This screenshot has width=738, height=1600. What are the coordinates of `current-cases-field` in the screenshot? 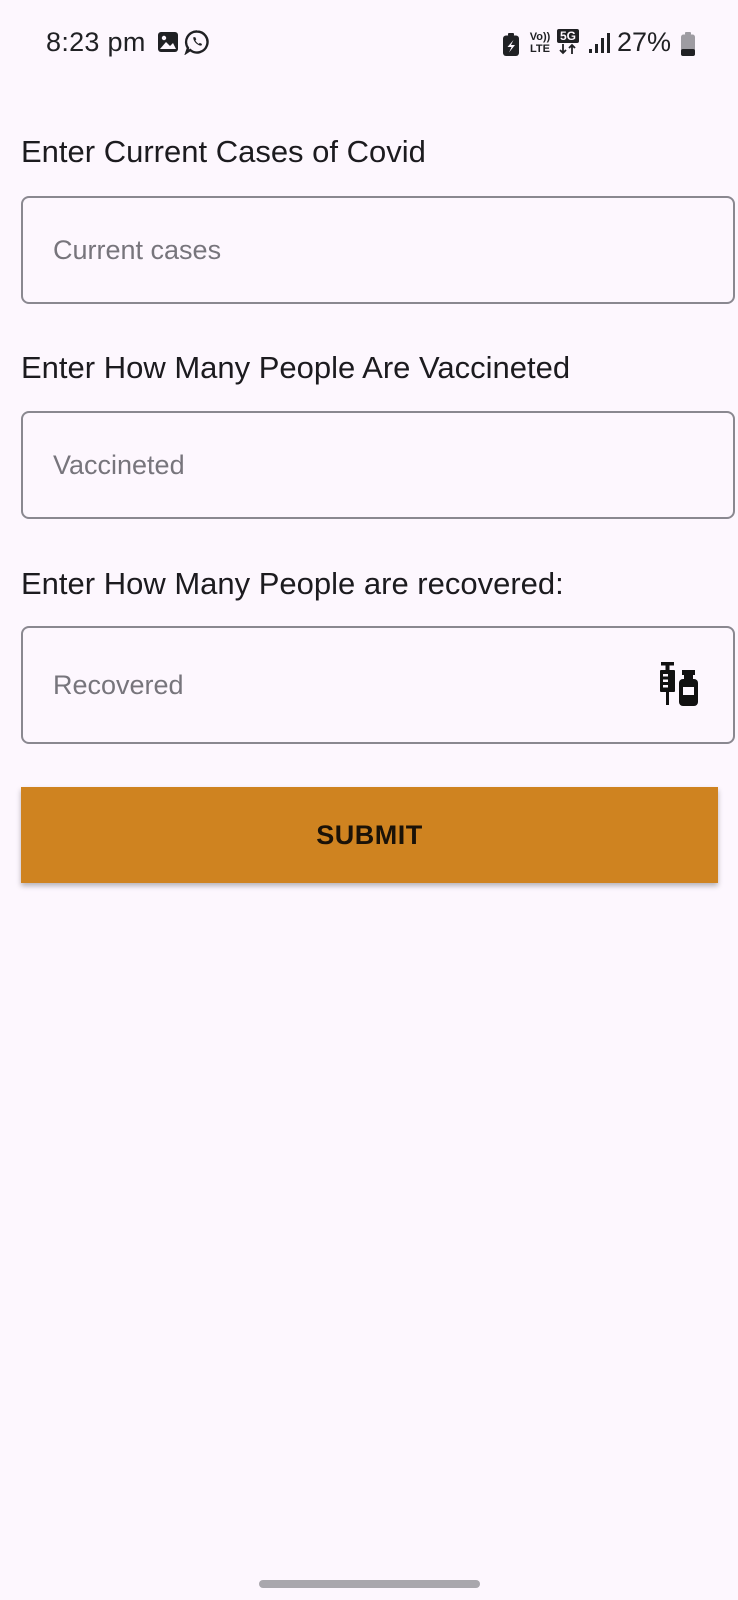 It's located at (378, 250).